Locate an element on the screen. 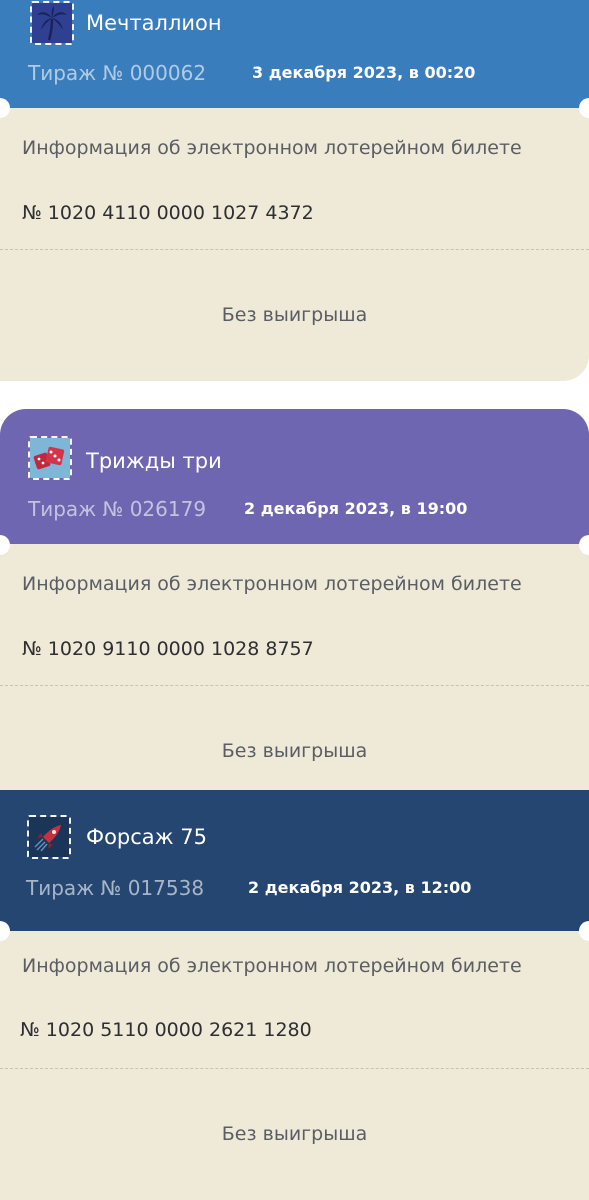 The height and width of the screenshot is (1200, 589). ticket-number: № 1020 5110 0000 2621 1280 is located at coordinates (166, 1030).